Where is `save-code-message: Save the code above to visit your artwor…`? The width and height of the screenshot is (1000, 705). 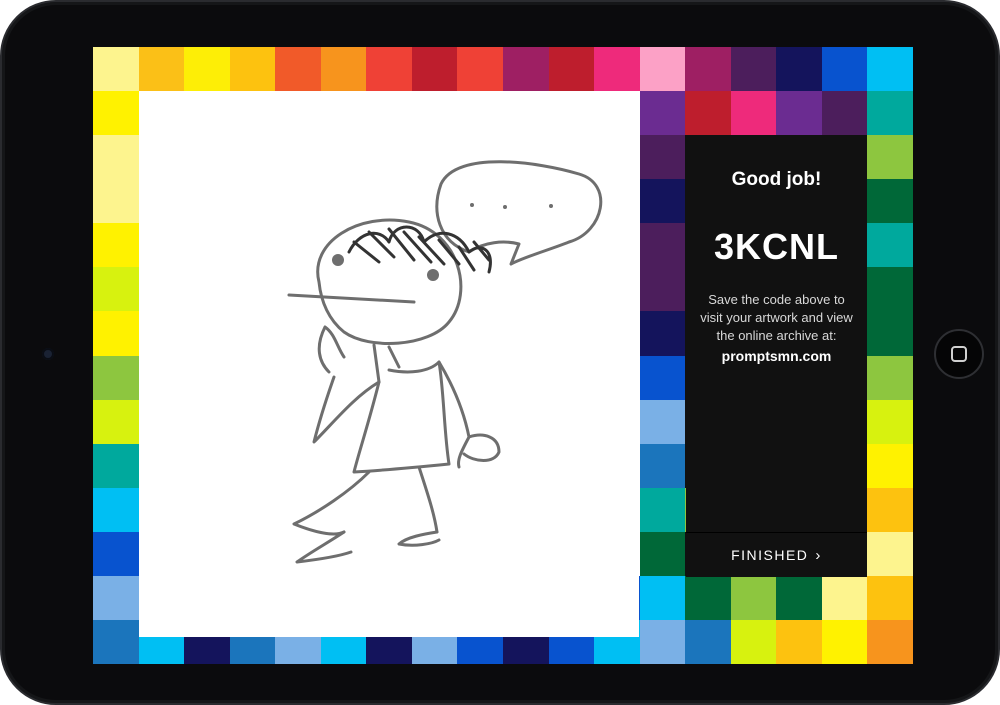 save-code-message: Save the code above to visit your artwor… is located at coordinates (776, 317).